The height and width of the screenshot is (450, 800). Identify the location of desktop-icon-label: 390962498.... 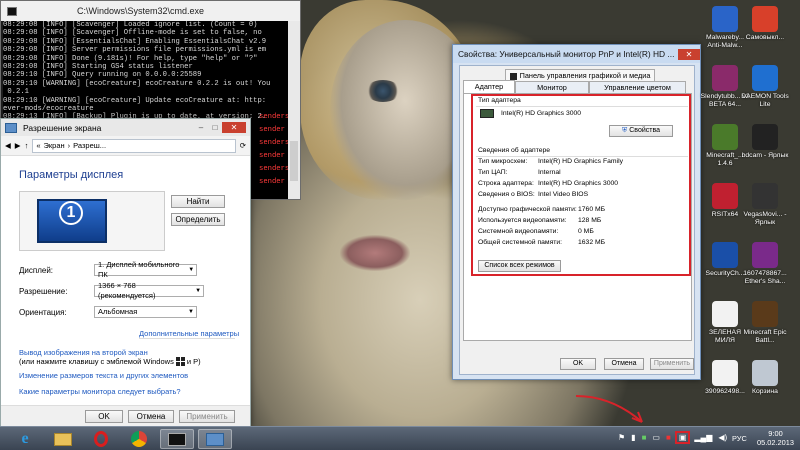
(725, 391).